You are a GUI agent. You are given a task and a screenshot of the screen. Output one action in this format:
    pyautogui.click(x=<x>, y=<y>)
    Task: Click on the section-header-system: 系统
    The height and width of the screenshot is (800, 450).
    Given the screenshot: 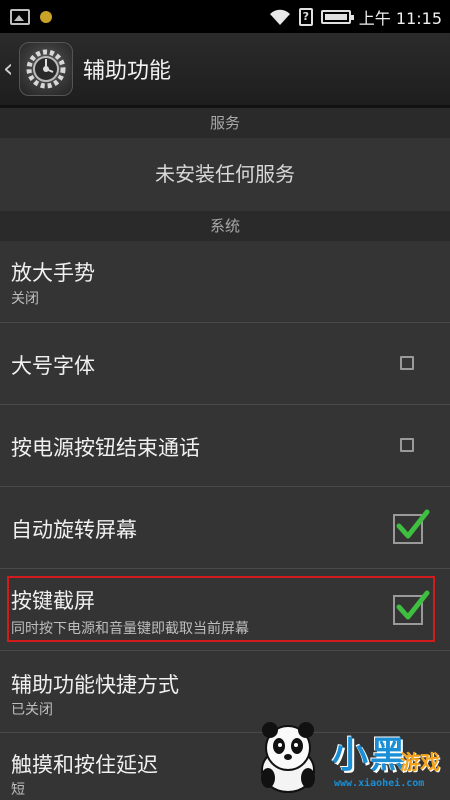 What is the action you would take?
    pyautogui.click(x=225, y=226)
    